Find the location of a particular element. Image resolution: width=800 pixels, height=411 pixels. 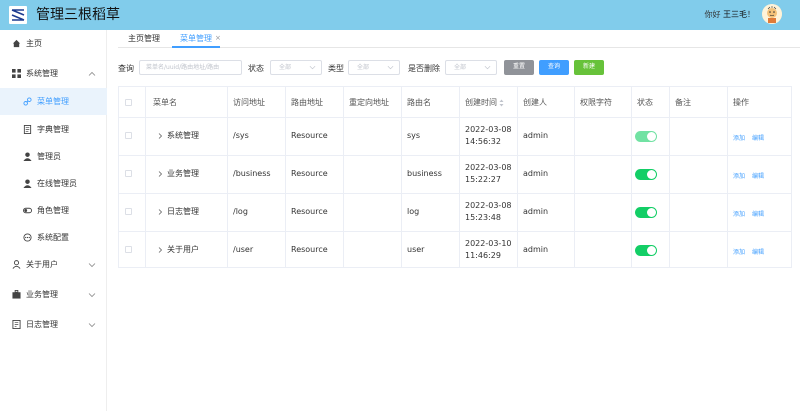

close-icon: × is located at coordinates (218, 38).